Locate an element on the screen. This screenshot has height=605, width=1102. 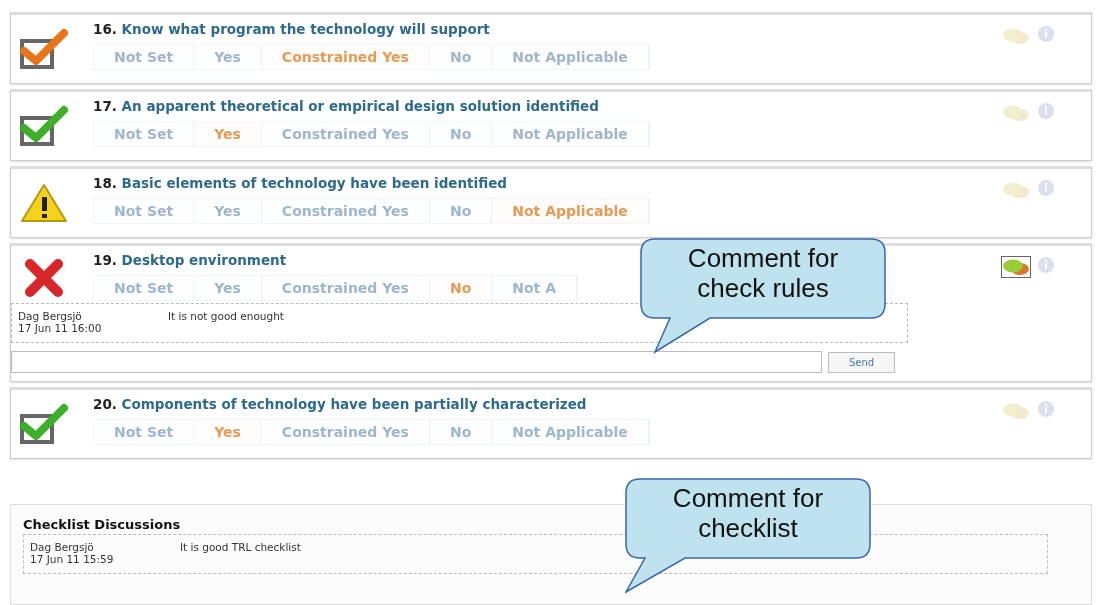
comment-date: 17 Jun 11 16:00 is located at coordinates (60, 328).